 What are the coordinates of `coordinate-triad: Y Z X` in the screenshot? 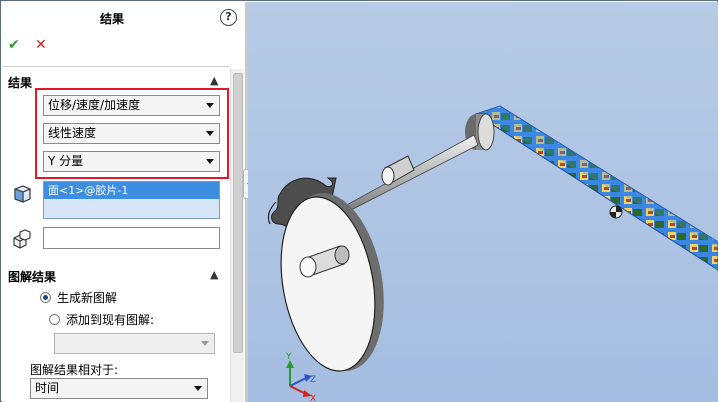 It's located at (300, 377).